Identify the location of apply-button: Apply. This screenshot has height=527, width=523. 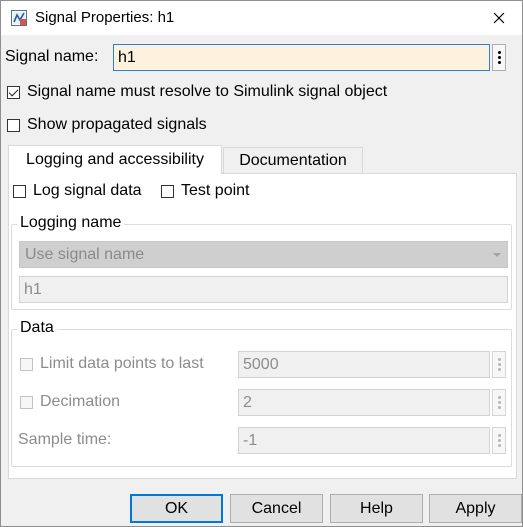
(475, 508).